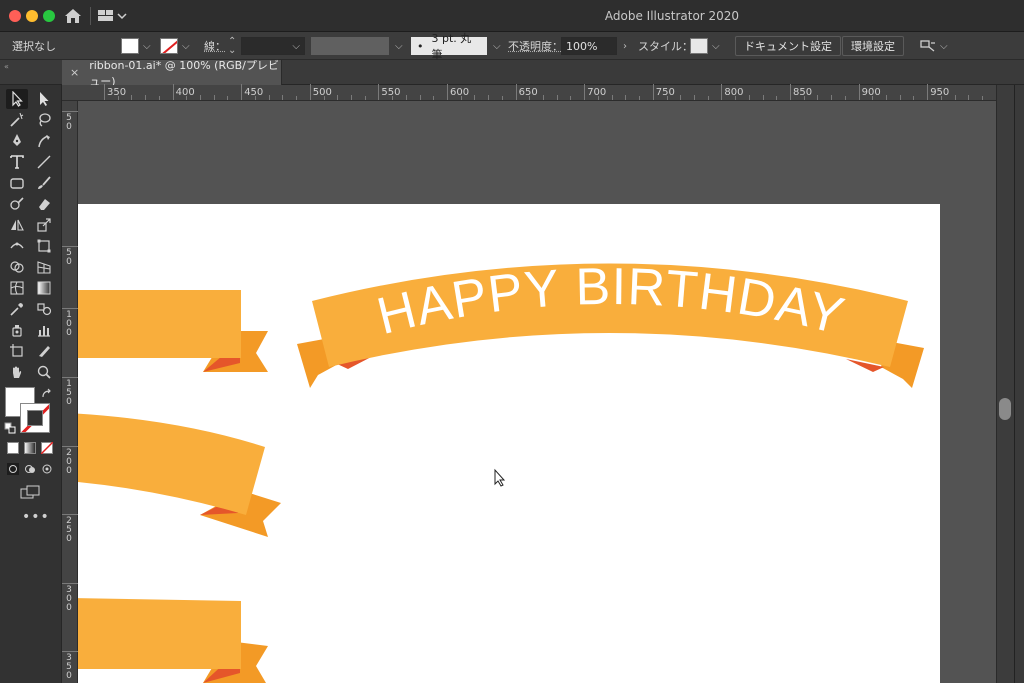 The height and width of the screenshot is (683, 1024). I want to click on document-setup-button: ドキュメント設定, so click(788, 46).